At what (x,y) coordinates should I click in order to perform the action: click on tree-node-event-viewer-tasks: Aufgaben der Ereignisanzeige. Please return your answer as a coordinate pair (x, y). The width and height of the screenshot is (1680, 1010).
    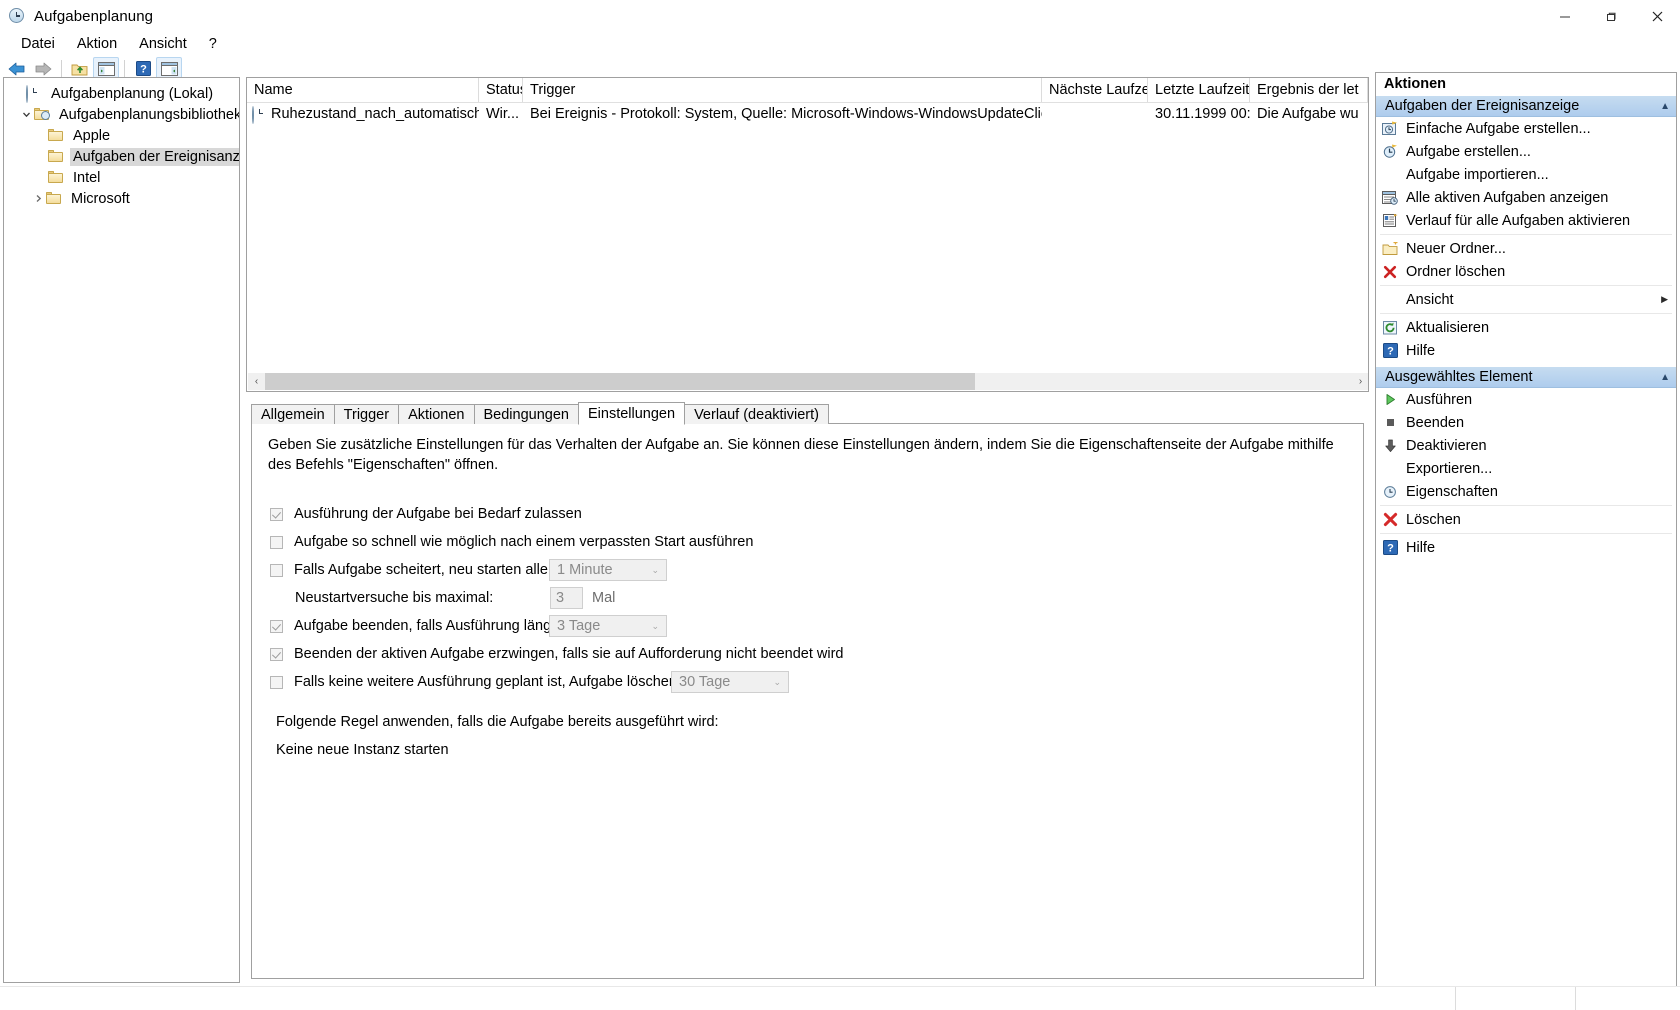
    Looking at the image, I should click on (123, 156).